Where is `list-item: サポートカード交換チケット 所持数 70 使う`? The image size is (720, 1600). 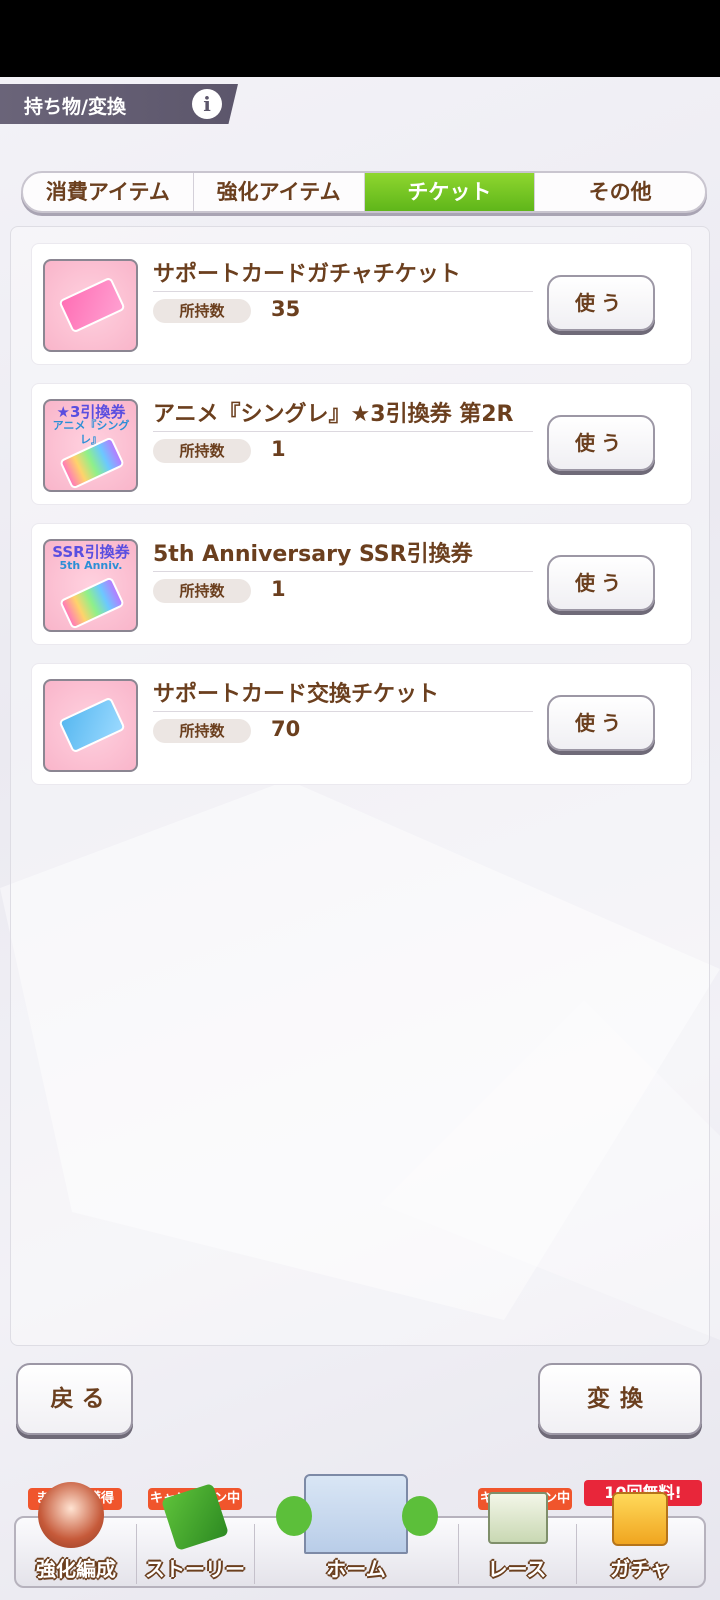 list-item: サポートカード交換チケット 所持数 70 使う is located at coordinates (361, 724).